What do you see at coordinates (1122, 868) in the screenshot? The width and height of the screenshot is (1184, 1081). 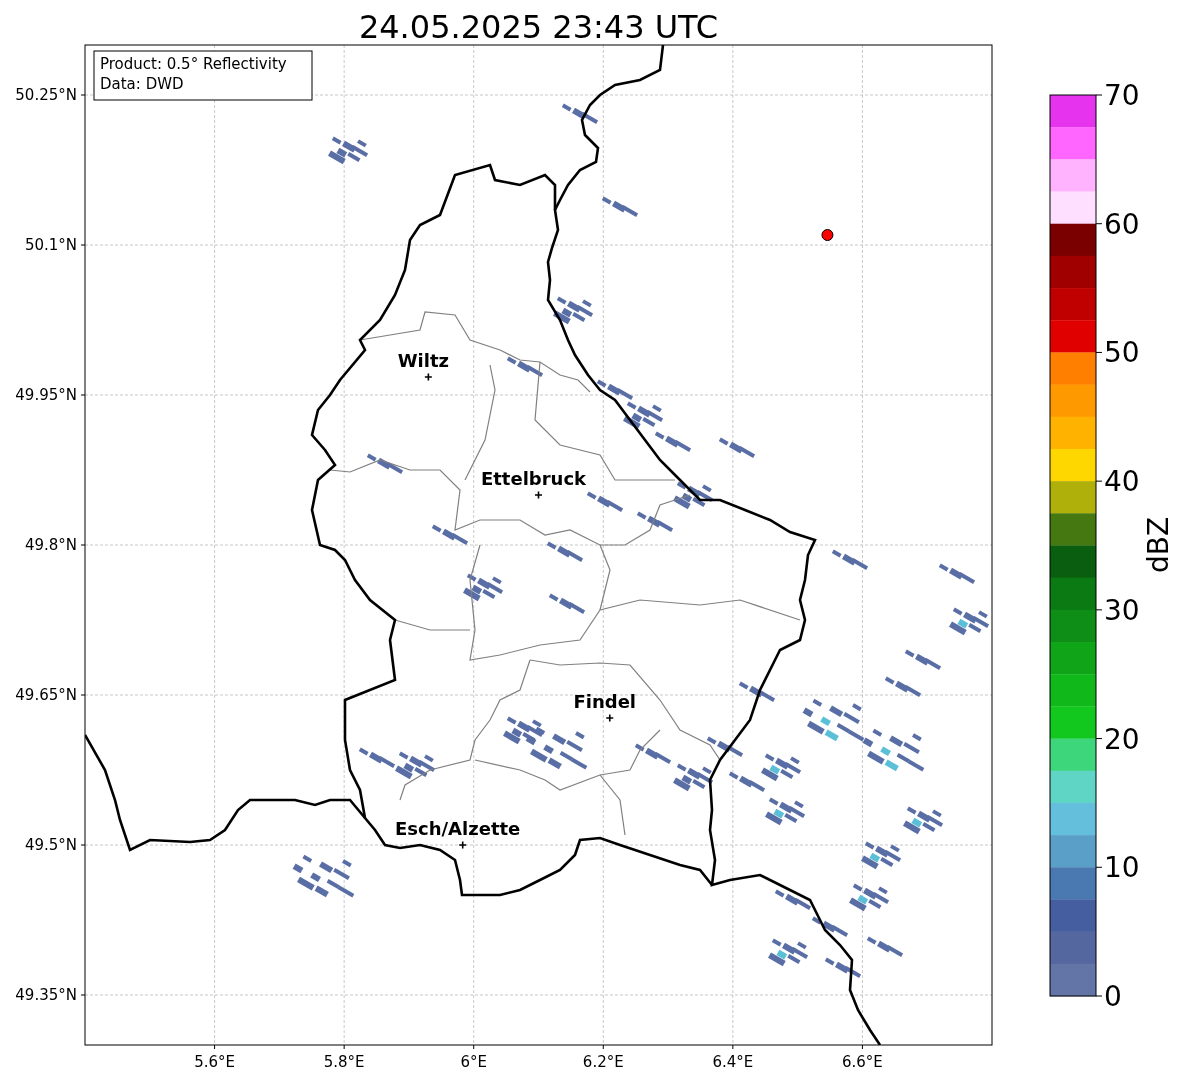 I see `colorbar-tick-label: 10` at bounding box center [1122, 868].